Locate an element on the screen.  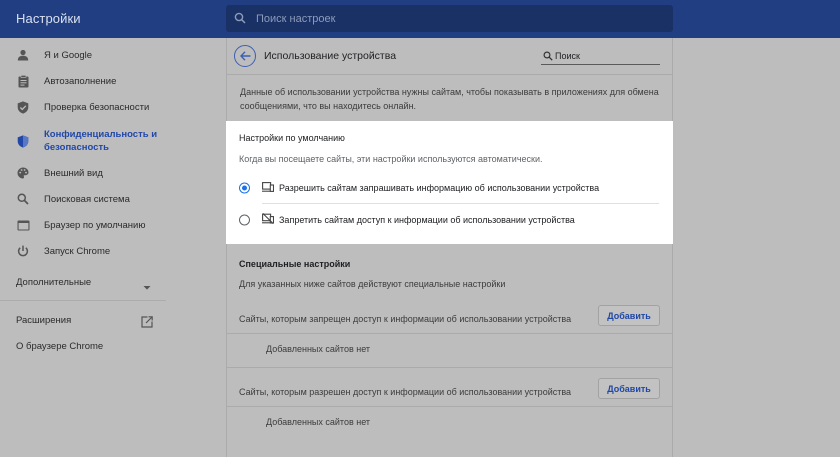
sidebar-item-appearance: Внешний вид is located at coordinates (83, 173).